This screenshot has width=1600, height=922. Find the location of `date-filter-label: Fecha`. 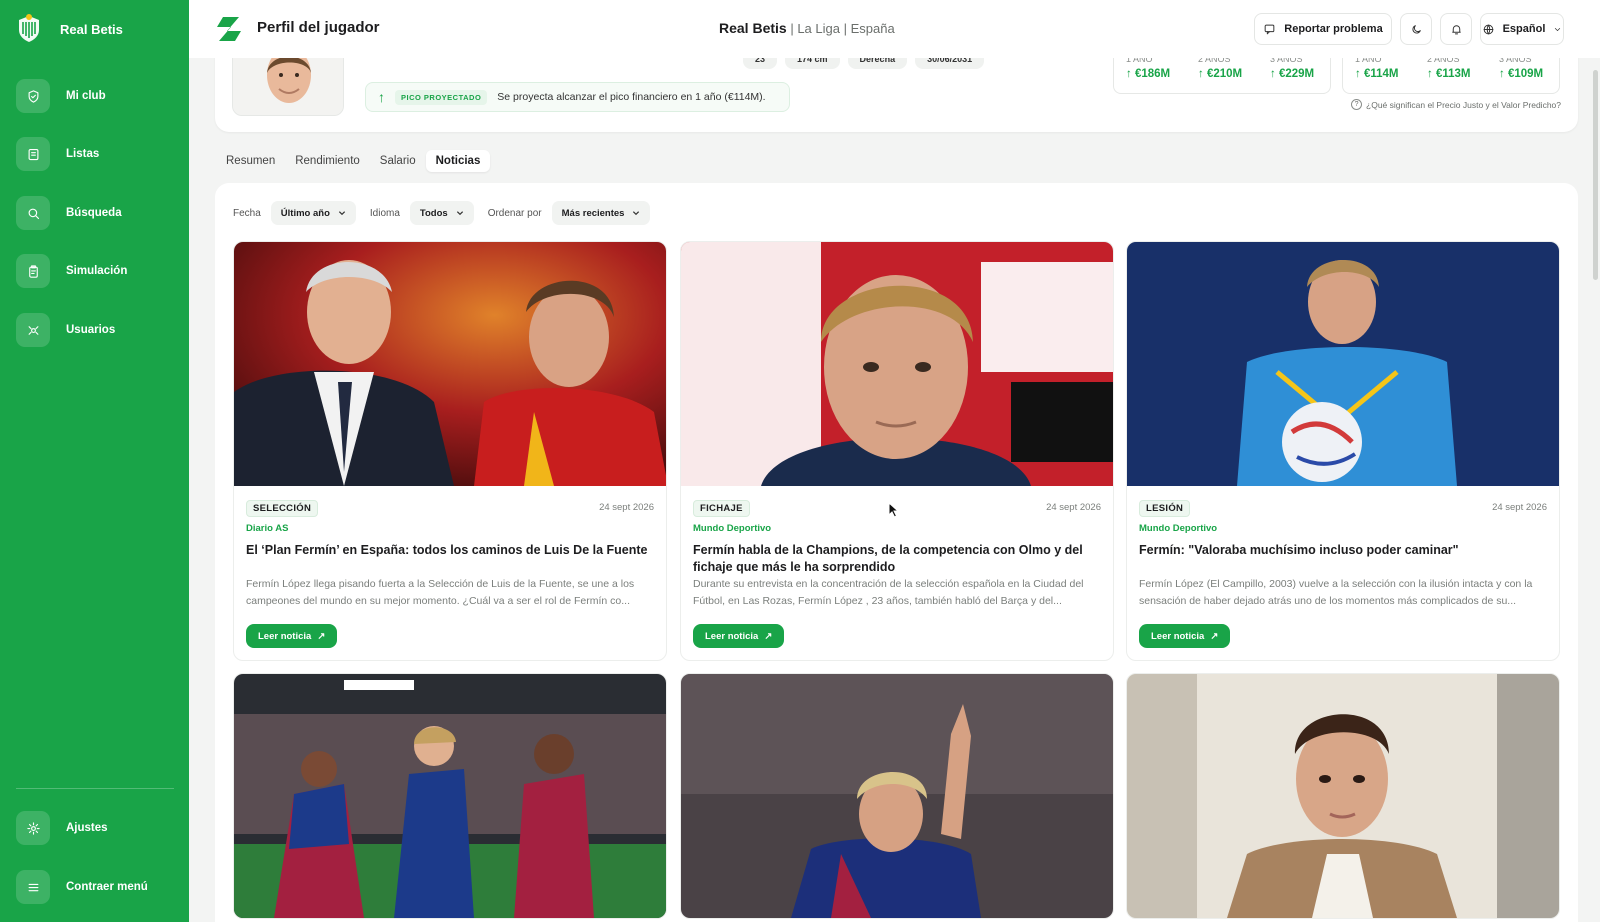

date-filter-label: Fecha is located at coordinates (247, 213).